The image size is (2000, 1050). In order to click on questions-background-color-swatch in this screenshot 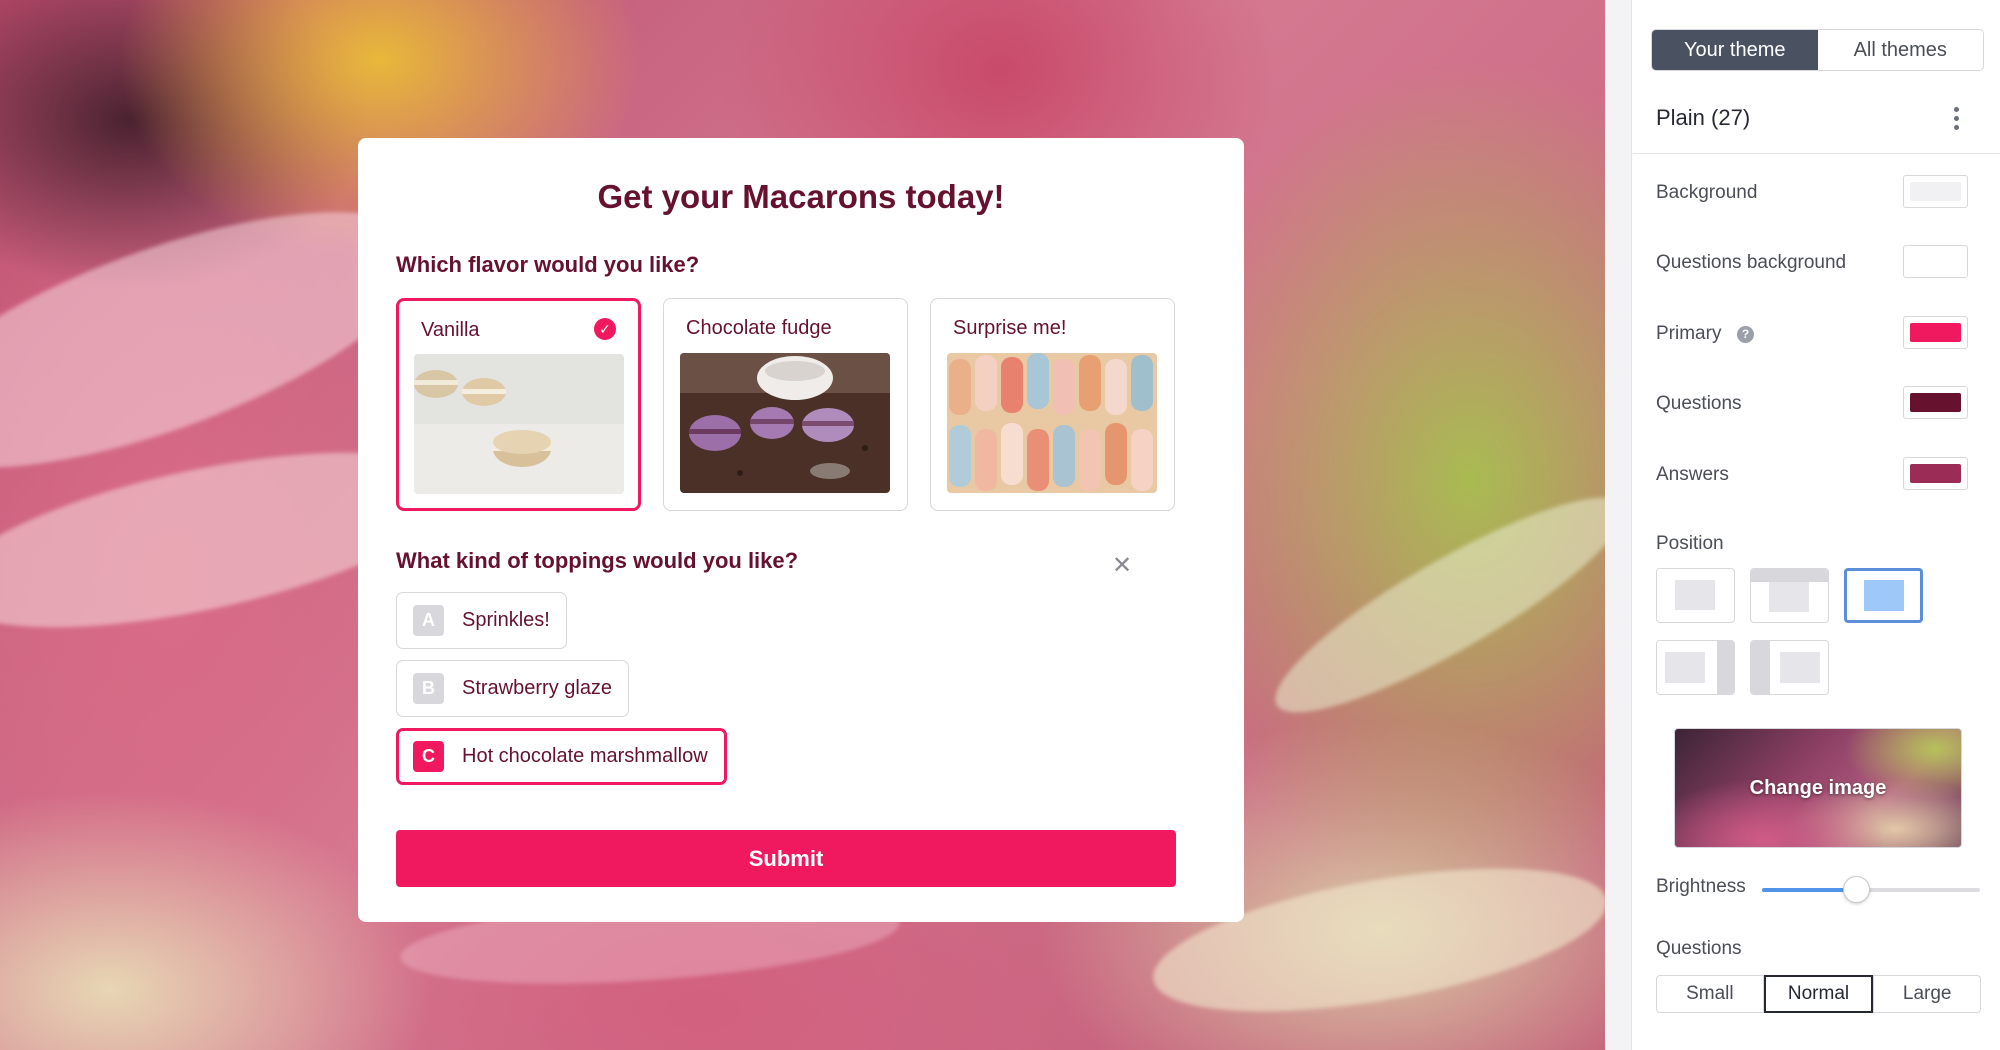, I will do `click(1935, 261)`.